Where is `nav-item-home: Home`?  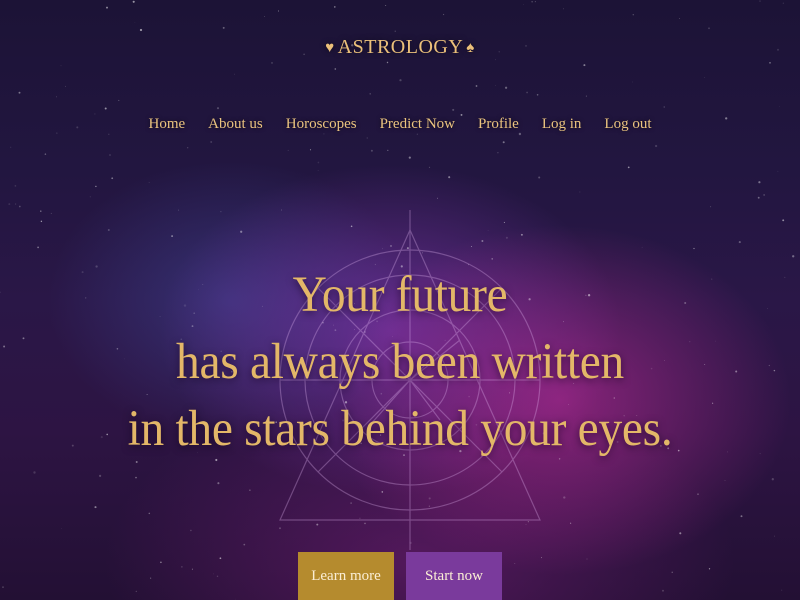 nav-item-home: Home is located at coordinates (166, 124).